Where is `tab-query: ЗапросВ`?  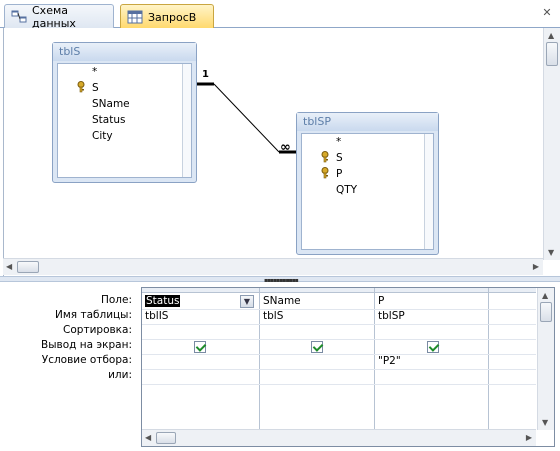 tab-query: ЗапросВ is located at coordinates (167, 16).